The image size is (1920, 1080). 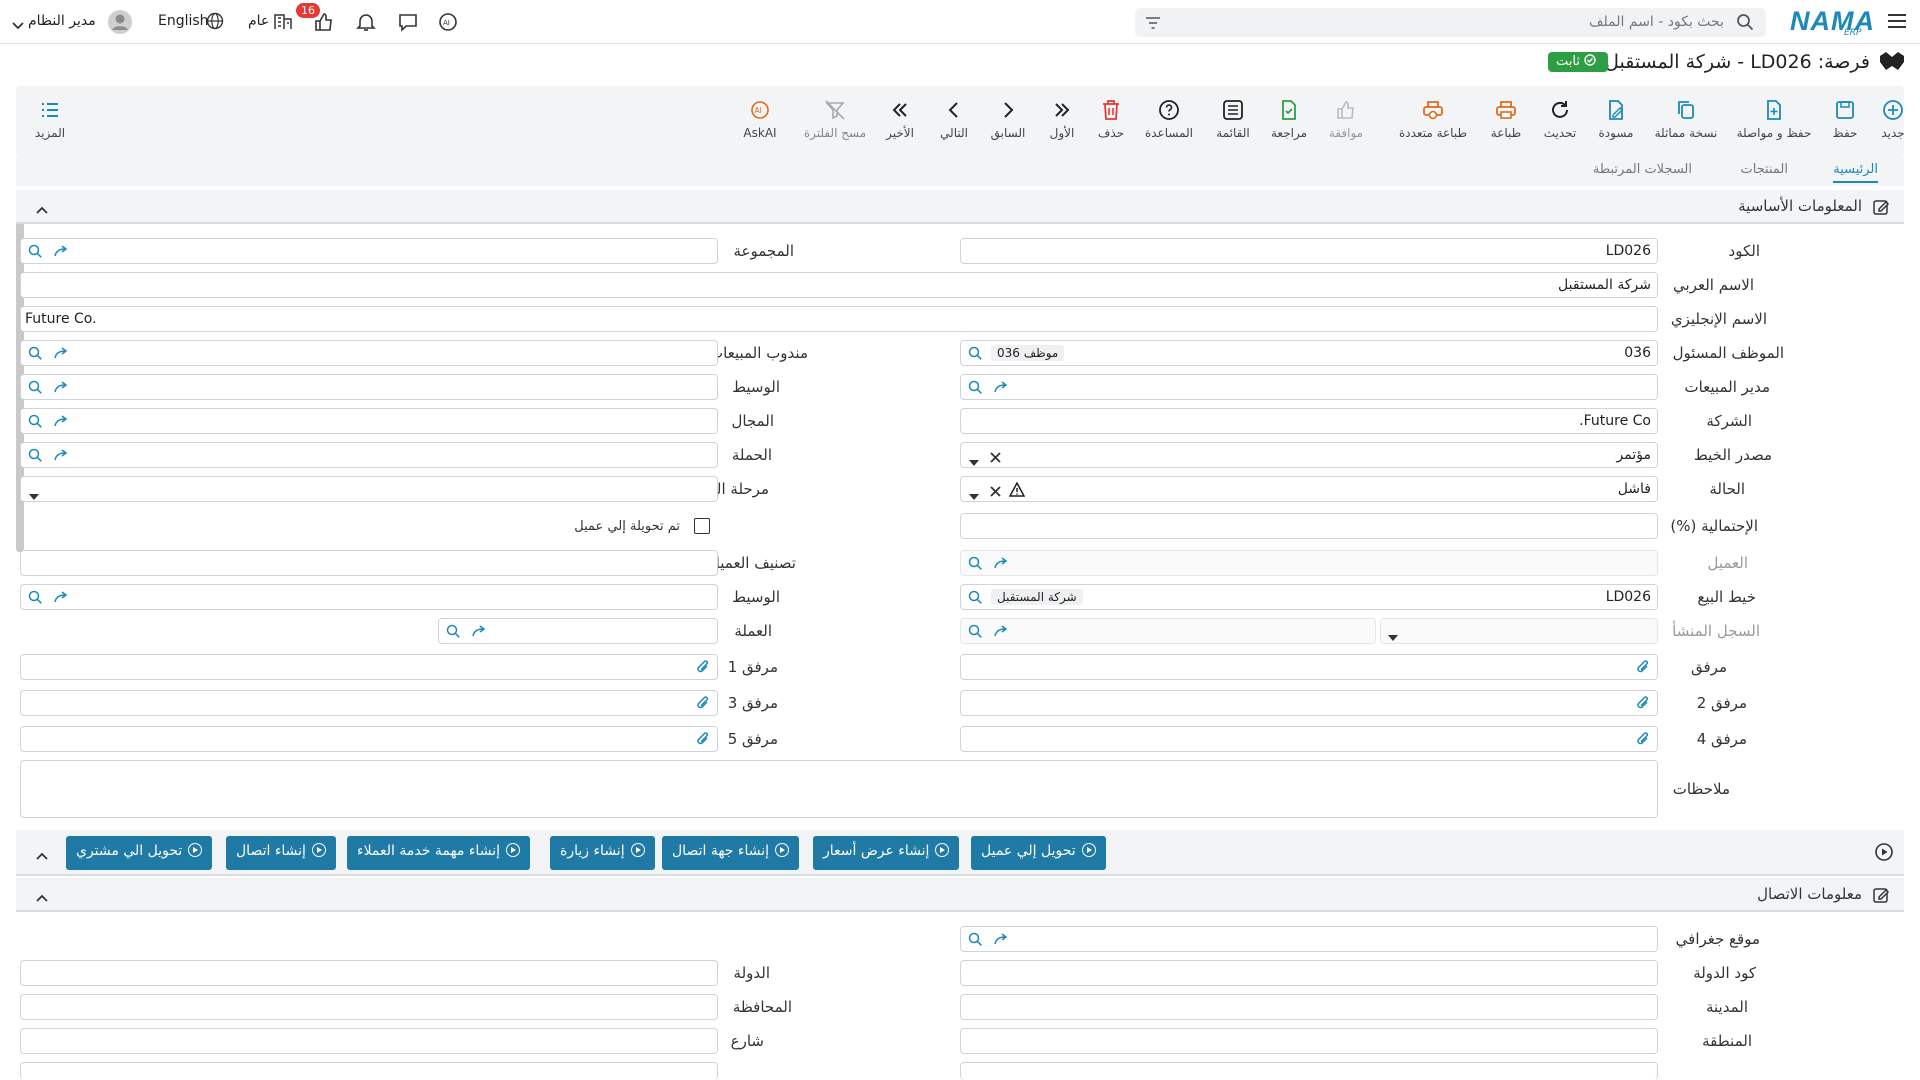 I want to click on basic-info-header: المعلومات الأساسية, so click(x=960, y=207).